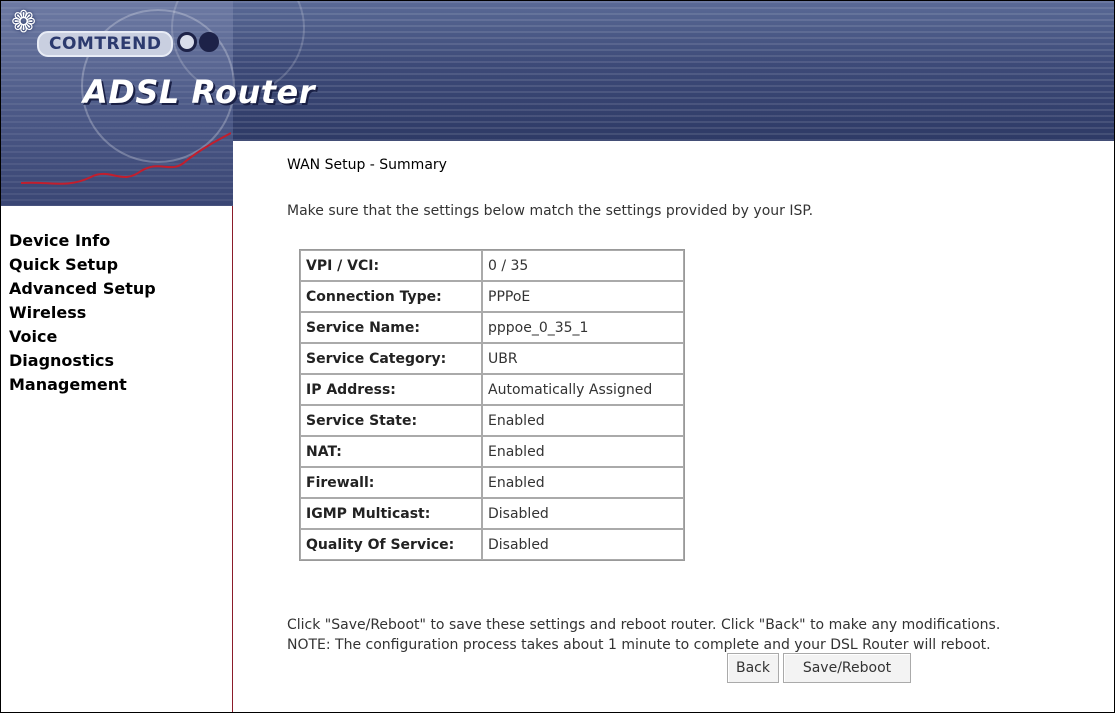 This screenshot has width=1115, height=713. I want to click on brand-dots-icon, so click(199, 41).